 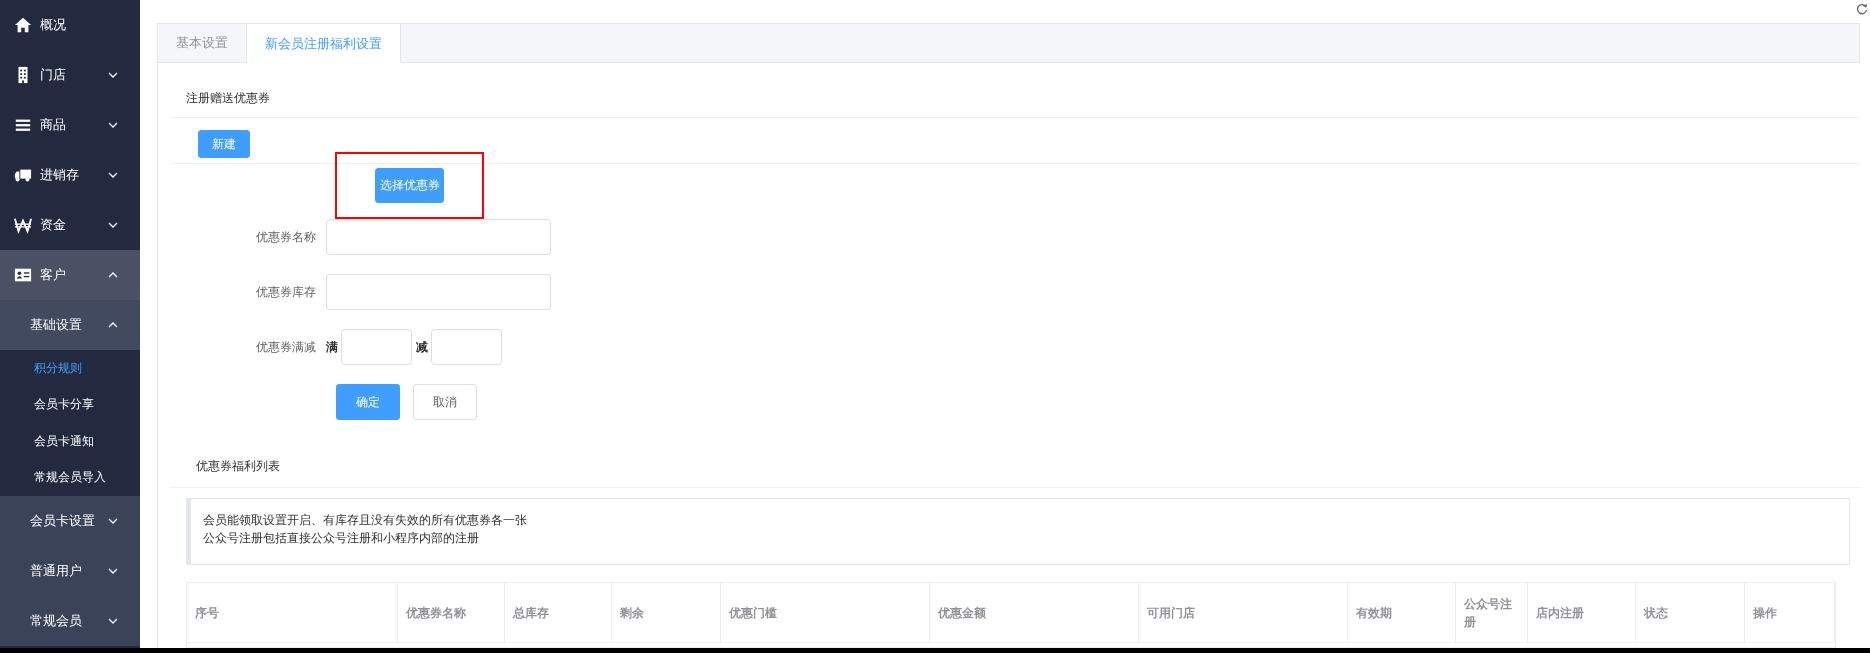 What do you see at coordinates (1243, 613) in the screenshot?
I see `column-header: 可用门店` at bounding box center [1243, 613].